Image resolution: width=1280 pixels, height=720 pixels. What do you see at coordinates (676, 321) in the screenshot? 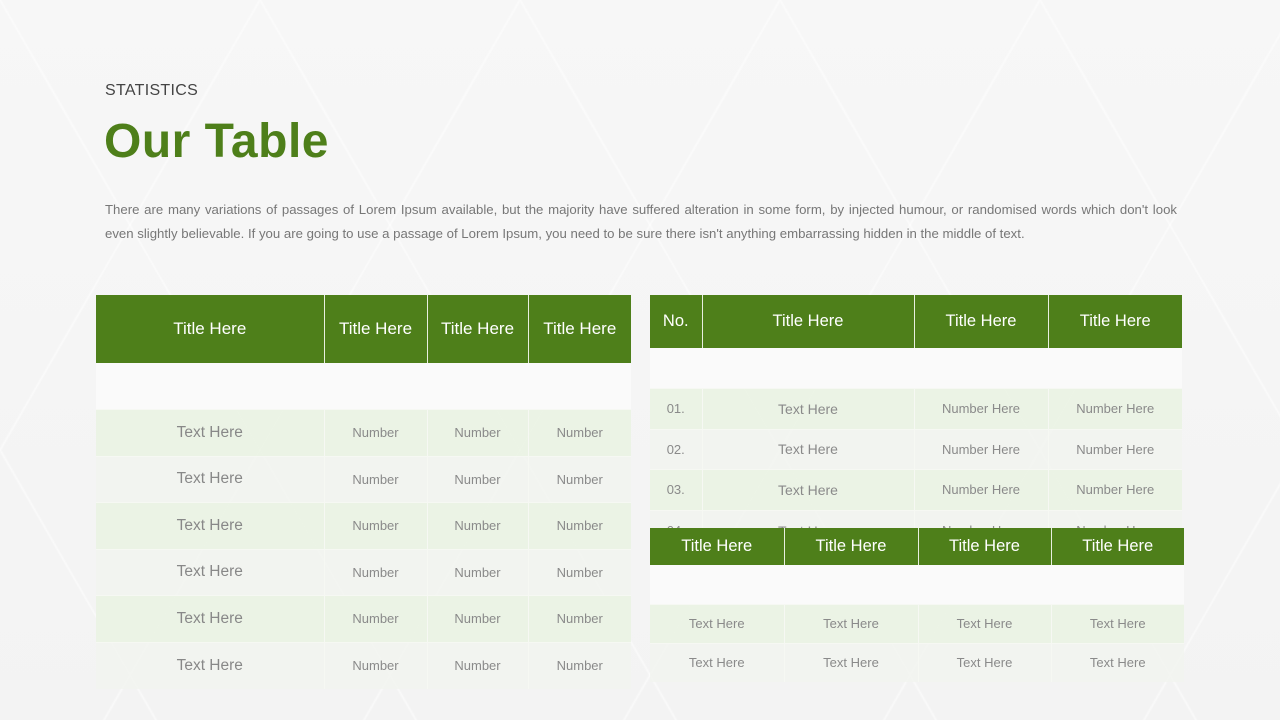
I see `column-header-number: No.` at bounding box center [676, 321].